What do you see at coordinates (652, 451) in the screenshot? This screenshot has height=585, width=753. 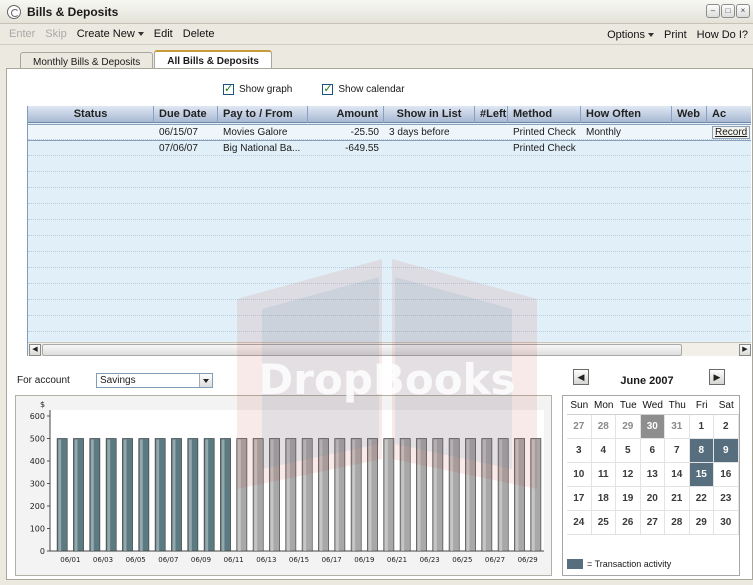 I see `calendar-day: 6` at bounding box center [652, 451].